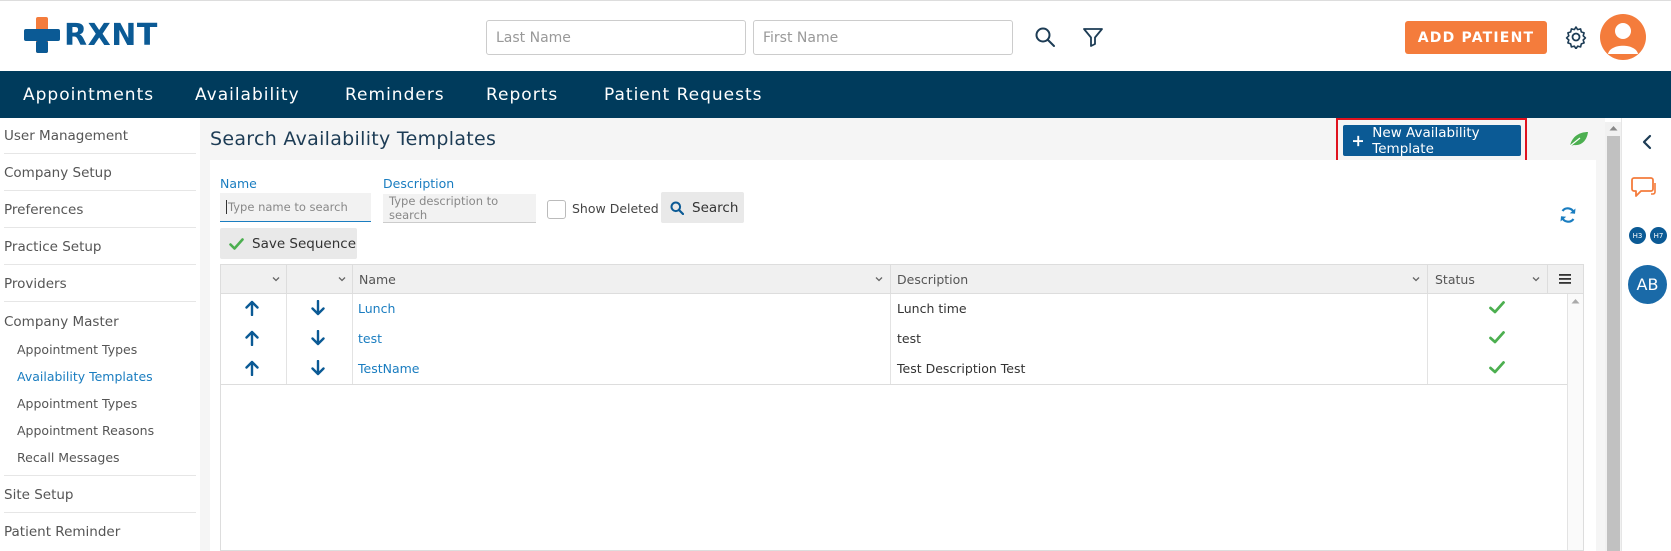 The width and height of the screenshot is (1671, 551). I want to click on sidebar-item-preferences: Preferences, so click(43, 210).